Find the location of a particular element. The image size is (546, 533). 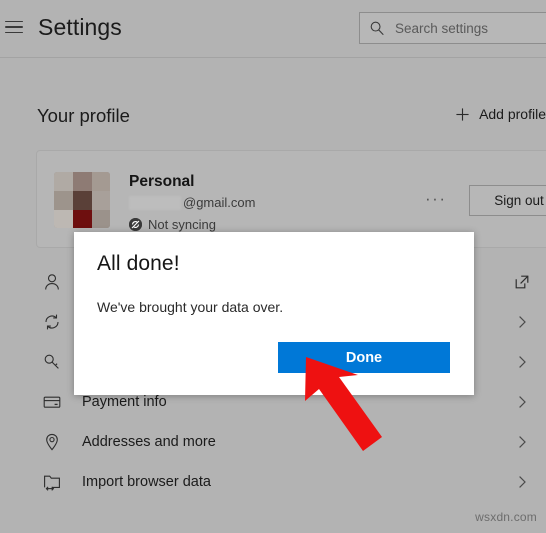

search-icon is located at coordinates (377, 28).